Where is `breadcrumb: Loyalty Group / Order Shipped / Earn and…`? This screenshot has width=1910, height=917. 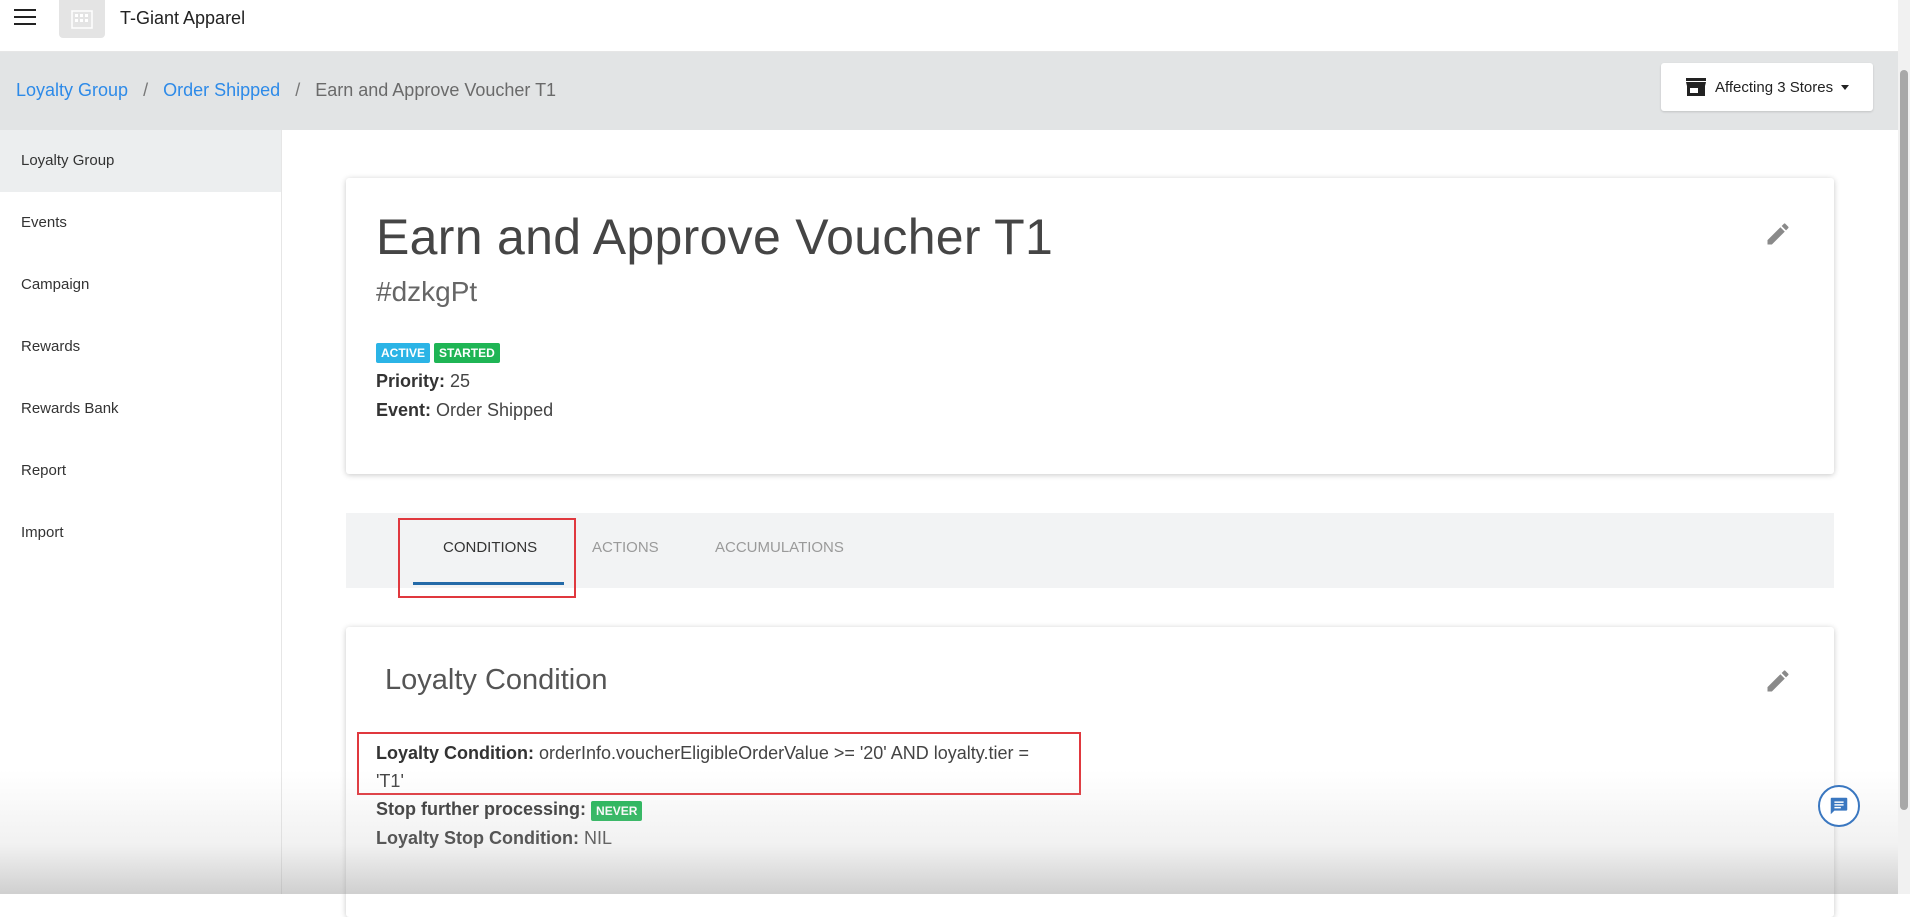
breadcrumb: Loyalty Group / Order Shipped / Earn and… is located at coordinates (286, 90).